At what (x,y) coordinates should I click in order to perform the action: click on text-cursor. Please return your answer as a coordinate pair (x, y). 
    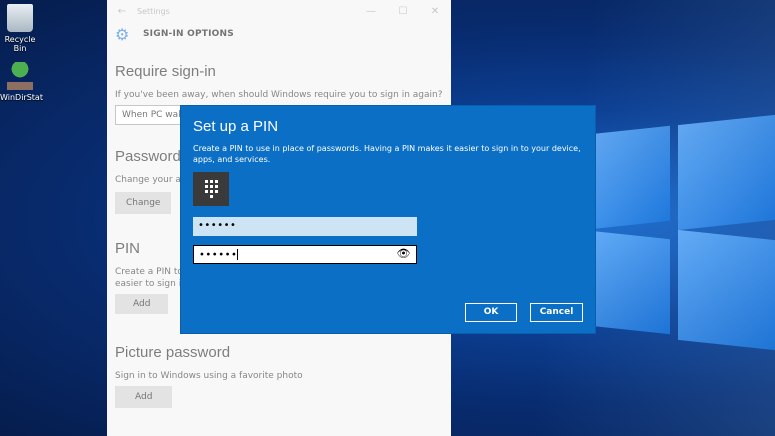
    Looking at the image, I should click on (238, 254).